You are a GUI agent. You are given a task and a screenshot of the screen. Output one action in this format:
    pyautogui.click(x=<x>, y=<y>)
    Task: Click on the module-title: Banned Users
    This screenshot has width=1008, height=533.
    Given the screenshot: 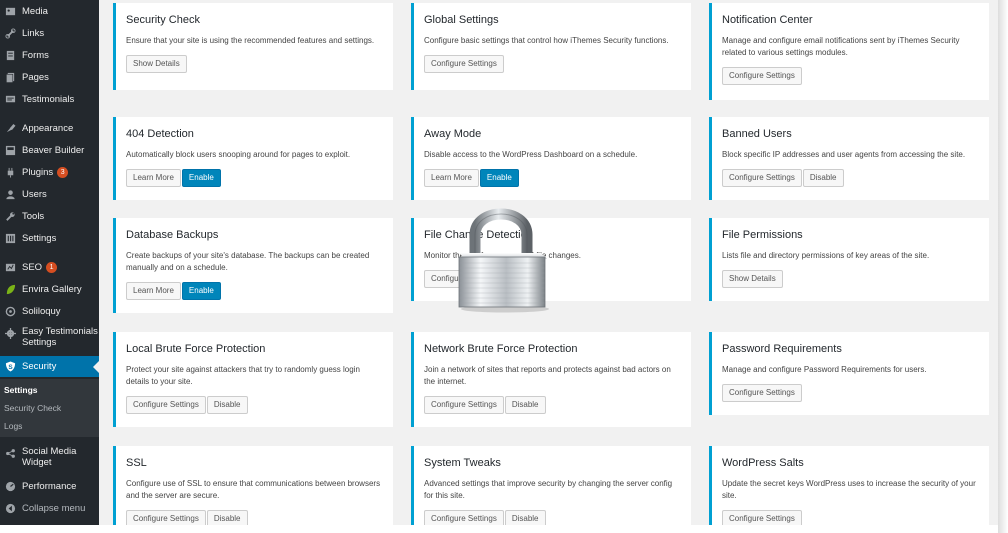 What is the action you would take?
    pyautogui.click(x=757, y=134)
    